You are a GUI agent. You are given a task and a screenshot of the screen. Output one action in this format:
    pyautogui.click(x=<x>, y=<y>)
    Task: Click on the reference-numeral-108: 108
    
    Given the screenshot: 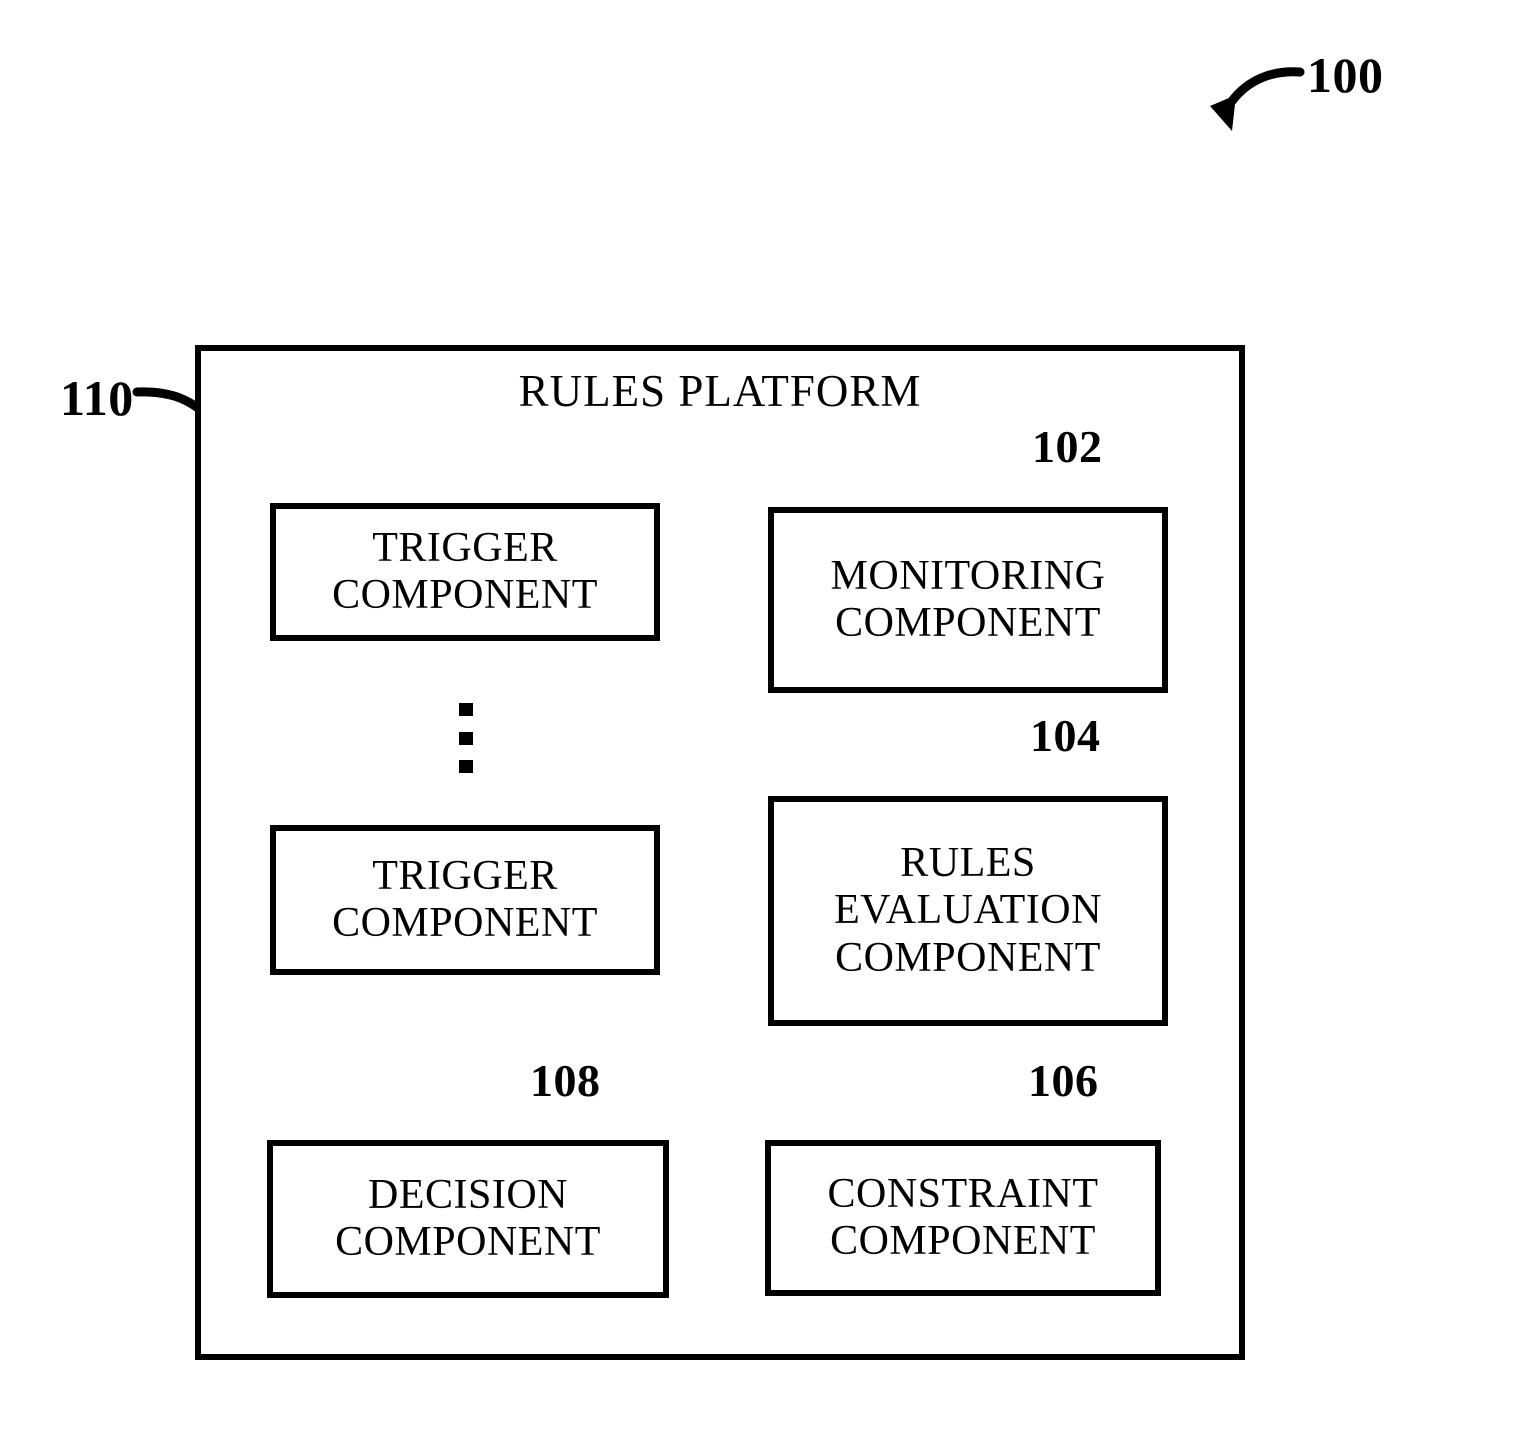 What is the action you would take?
    pyautogui.click(x=565, y=1080)
    